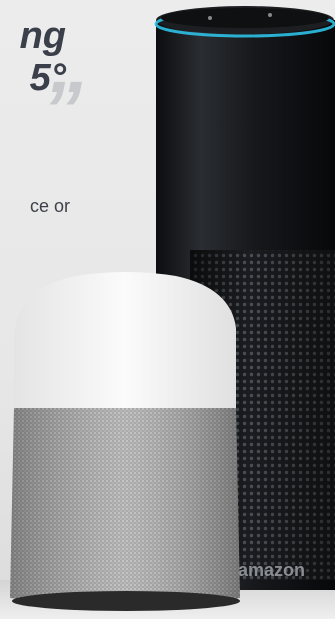 Image resolution: width=335 pixels, height=619 pixels. Describe the element at coordinates (62, 109) in the screenshot. I see `closing-quote-mark: ”` at that location.